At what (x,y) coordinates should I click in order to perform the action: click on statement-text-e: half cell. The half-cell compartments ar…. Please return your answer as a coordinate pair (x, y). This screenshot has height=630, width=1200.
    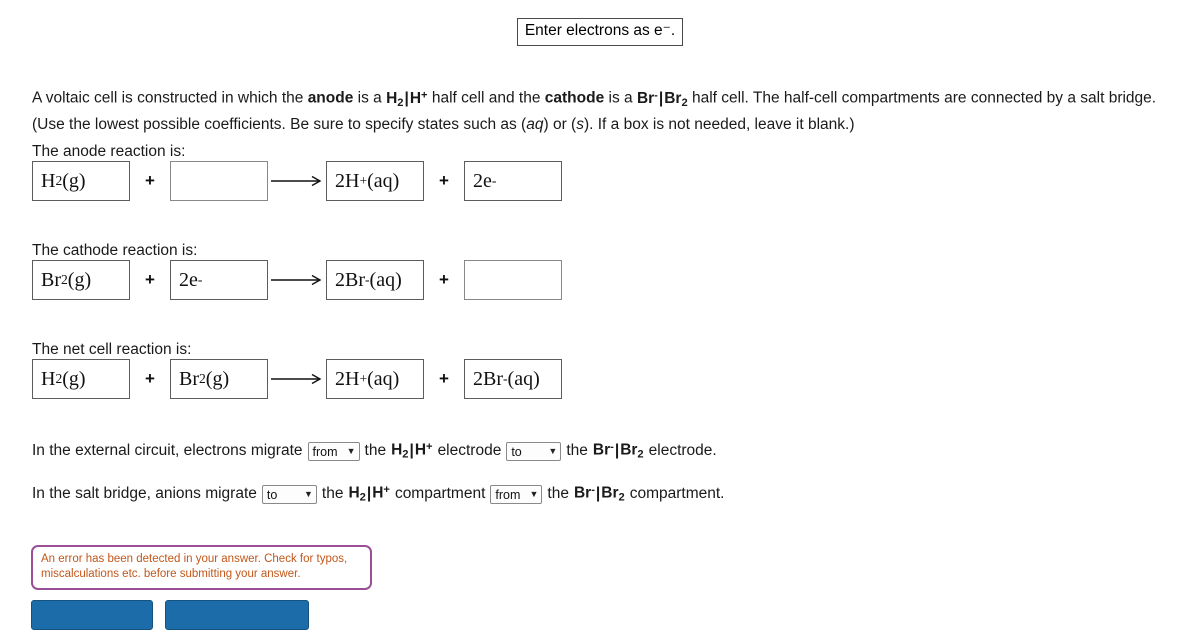
    Looking at the image, I should click on (922, 98).